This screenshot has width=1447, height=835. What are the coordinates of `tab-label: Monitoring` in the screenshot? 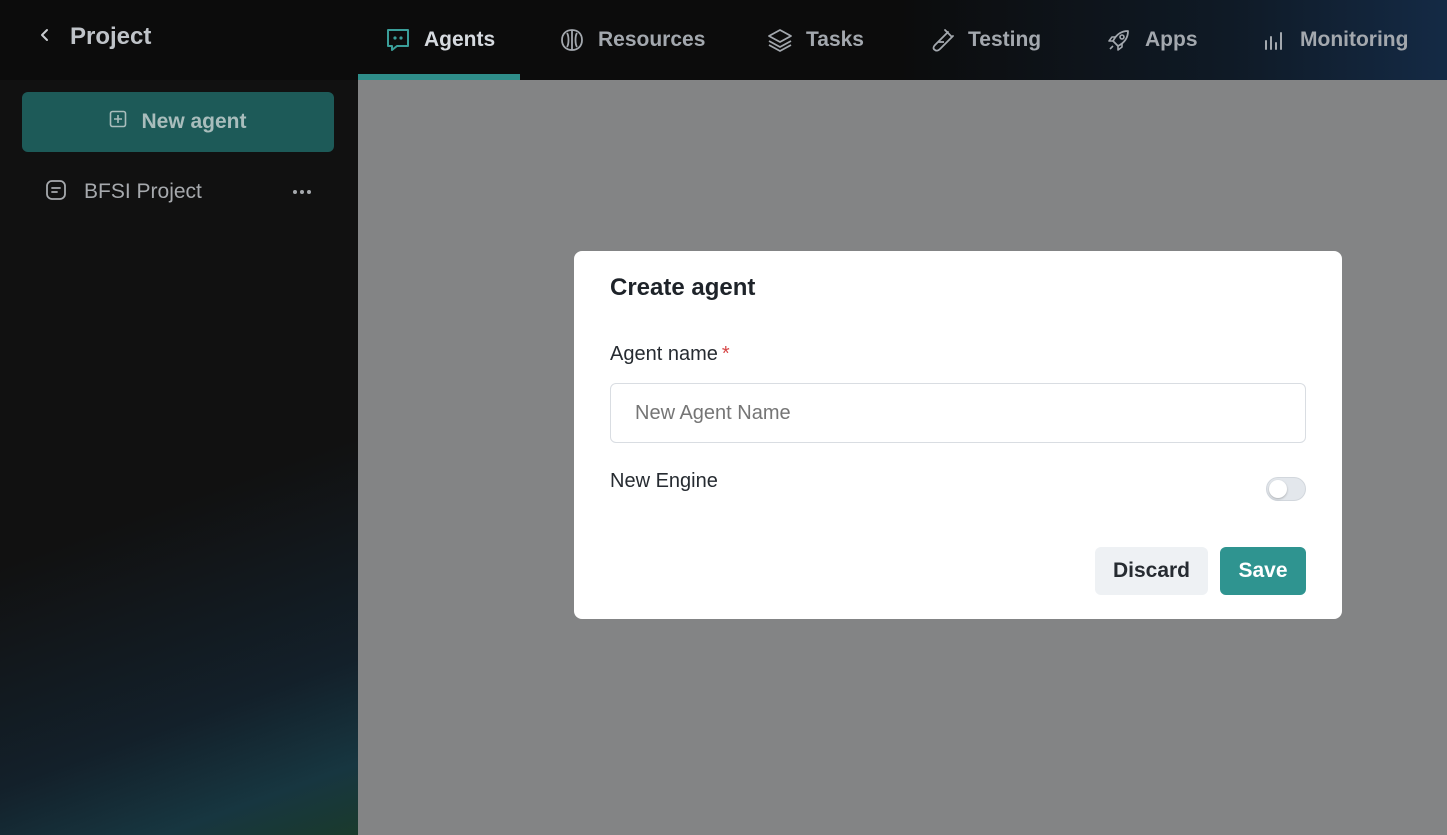 It's located at (1354, 39).